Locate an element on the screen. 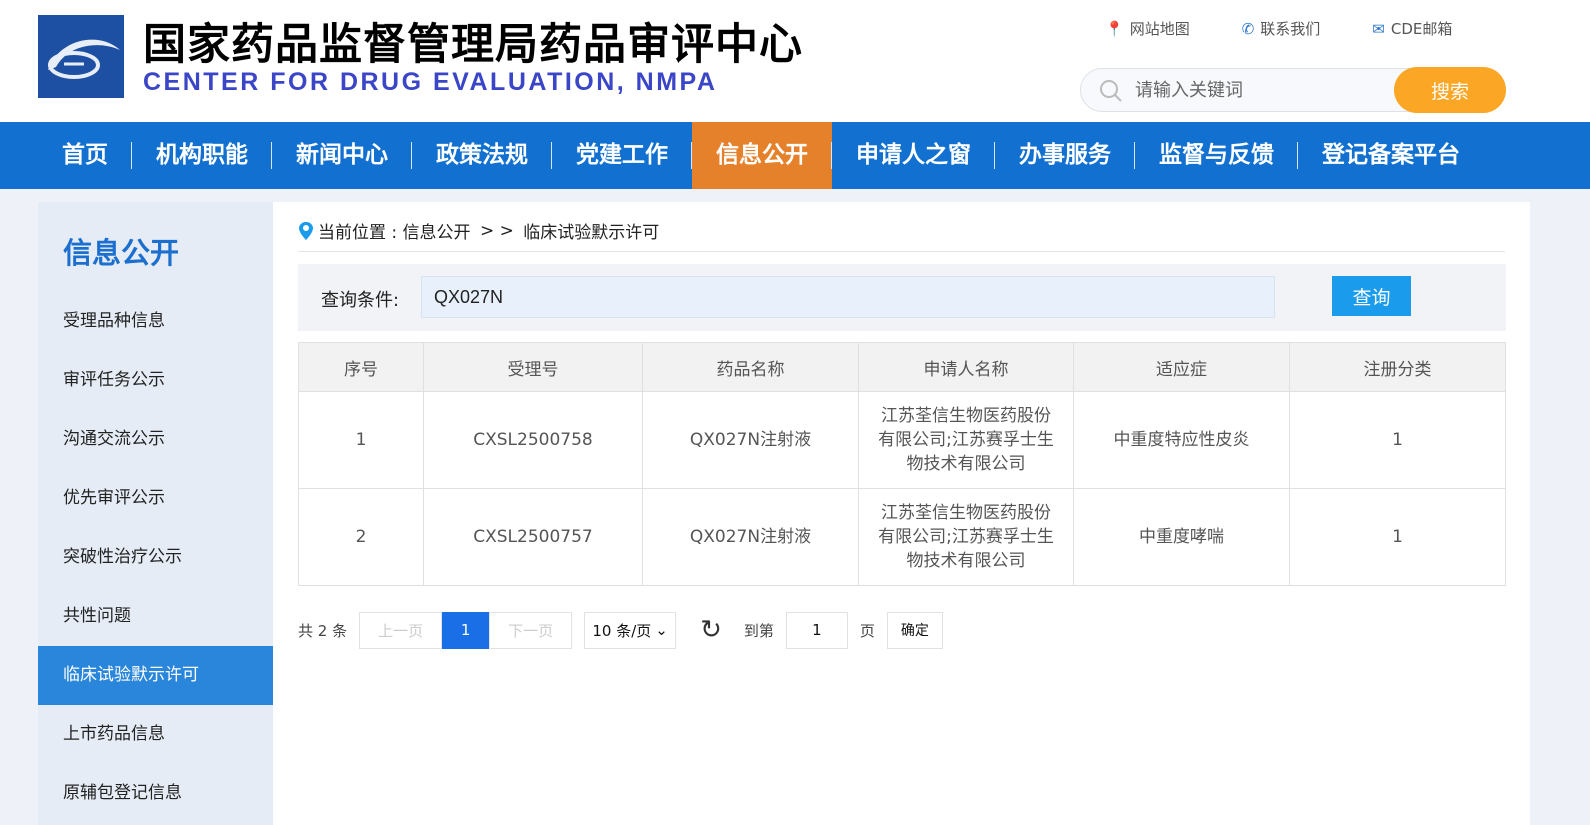 The height and width of the screenshot is (825, 1590). cell-indication: 中重度特应性皮炎 is located at coordinates (1181, 440).